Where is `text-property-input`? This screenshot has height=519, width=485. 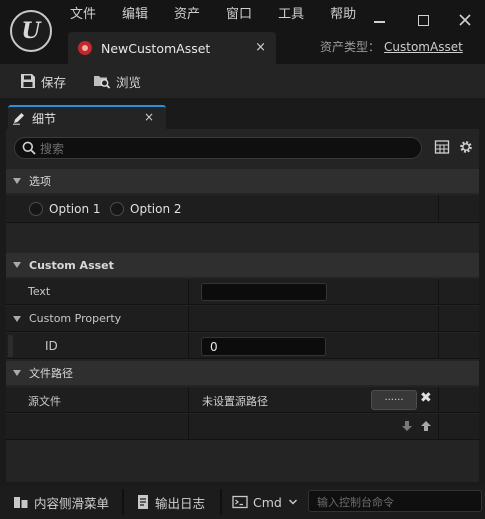 text-property-input is located at coordinates (264, 292).